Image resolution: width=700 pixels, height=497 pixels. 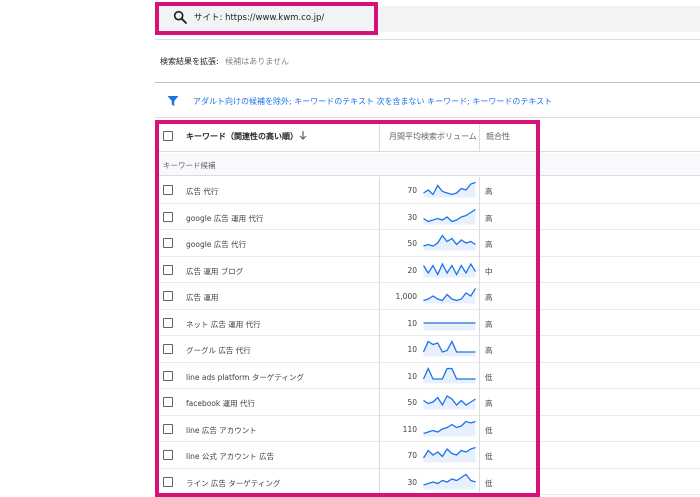 I want to click on keyword-cell: グーグル 広告 代行, so click(x=218, y=350).